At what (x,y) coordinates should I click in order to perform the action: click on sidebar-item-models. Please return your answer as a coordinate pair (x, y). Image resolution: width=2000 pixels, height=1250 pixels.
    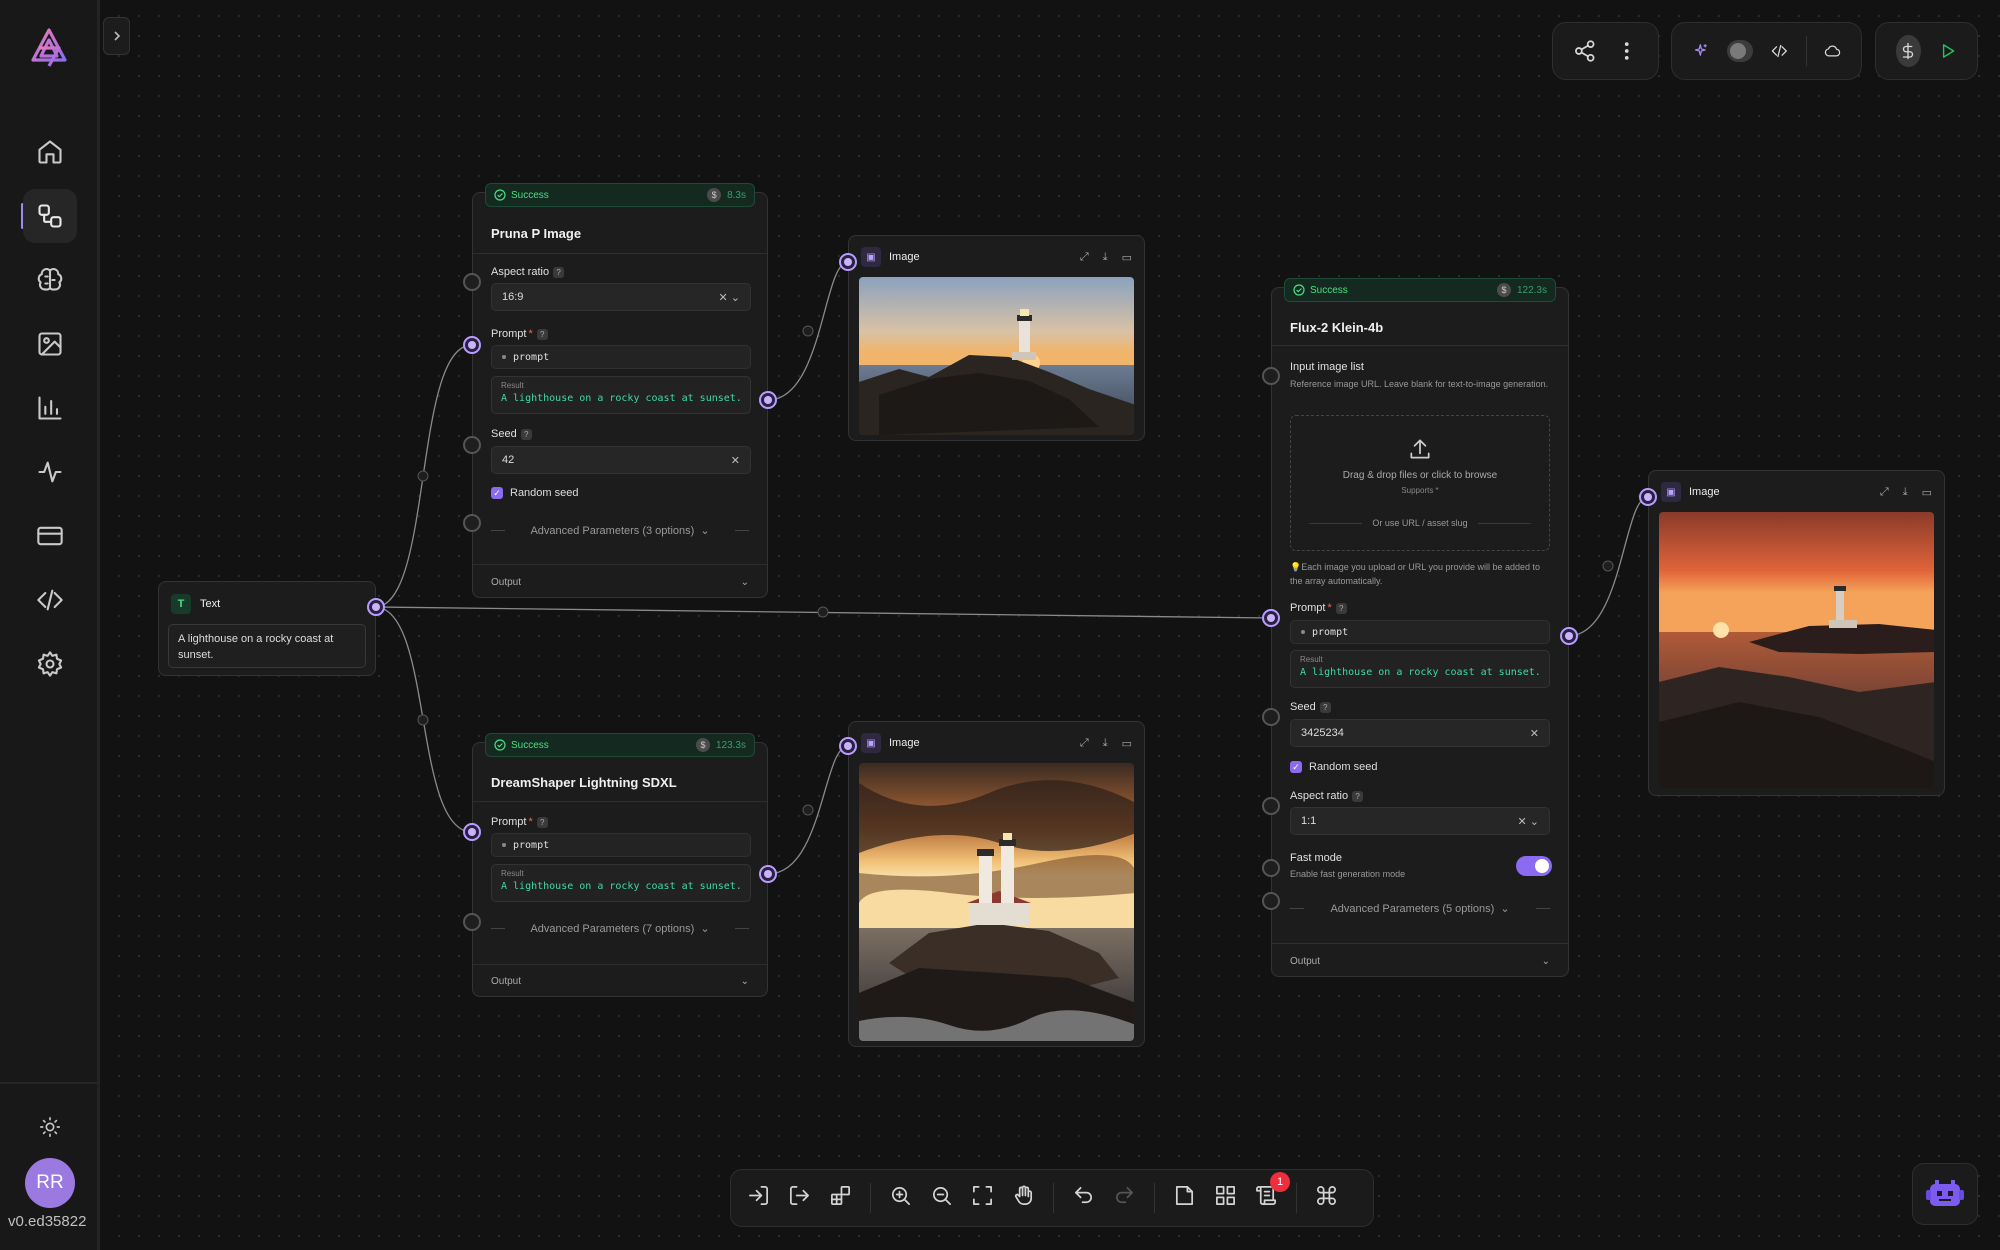
    Looking at the image, I should click on (50, 280).